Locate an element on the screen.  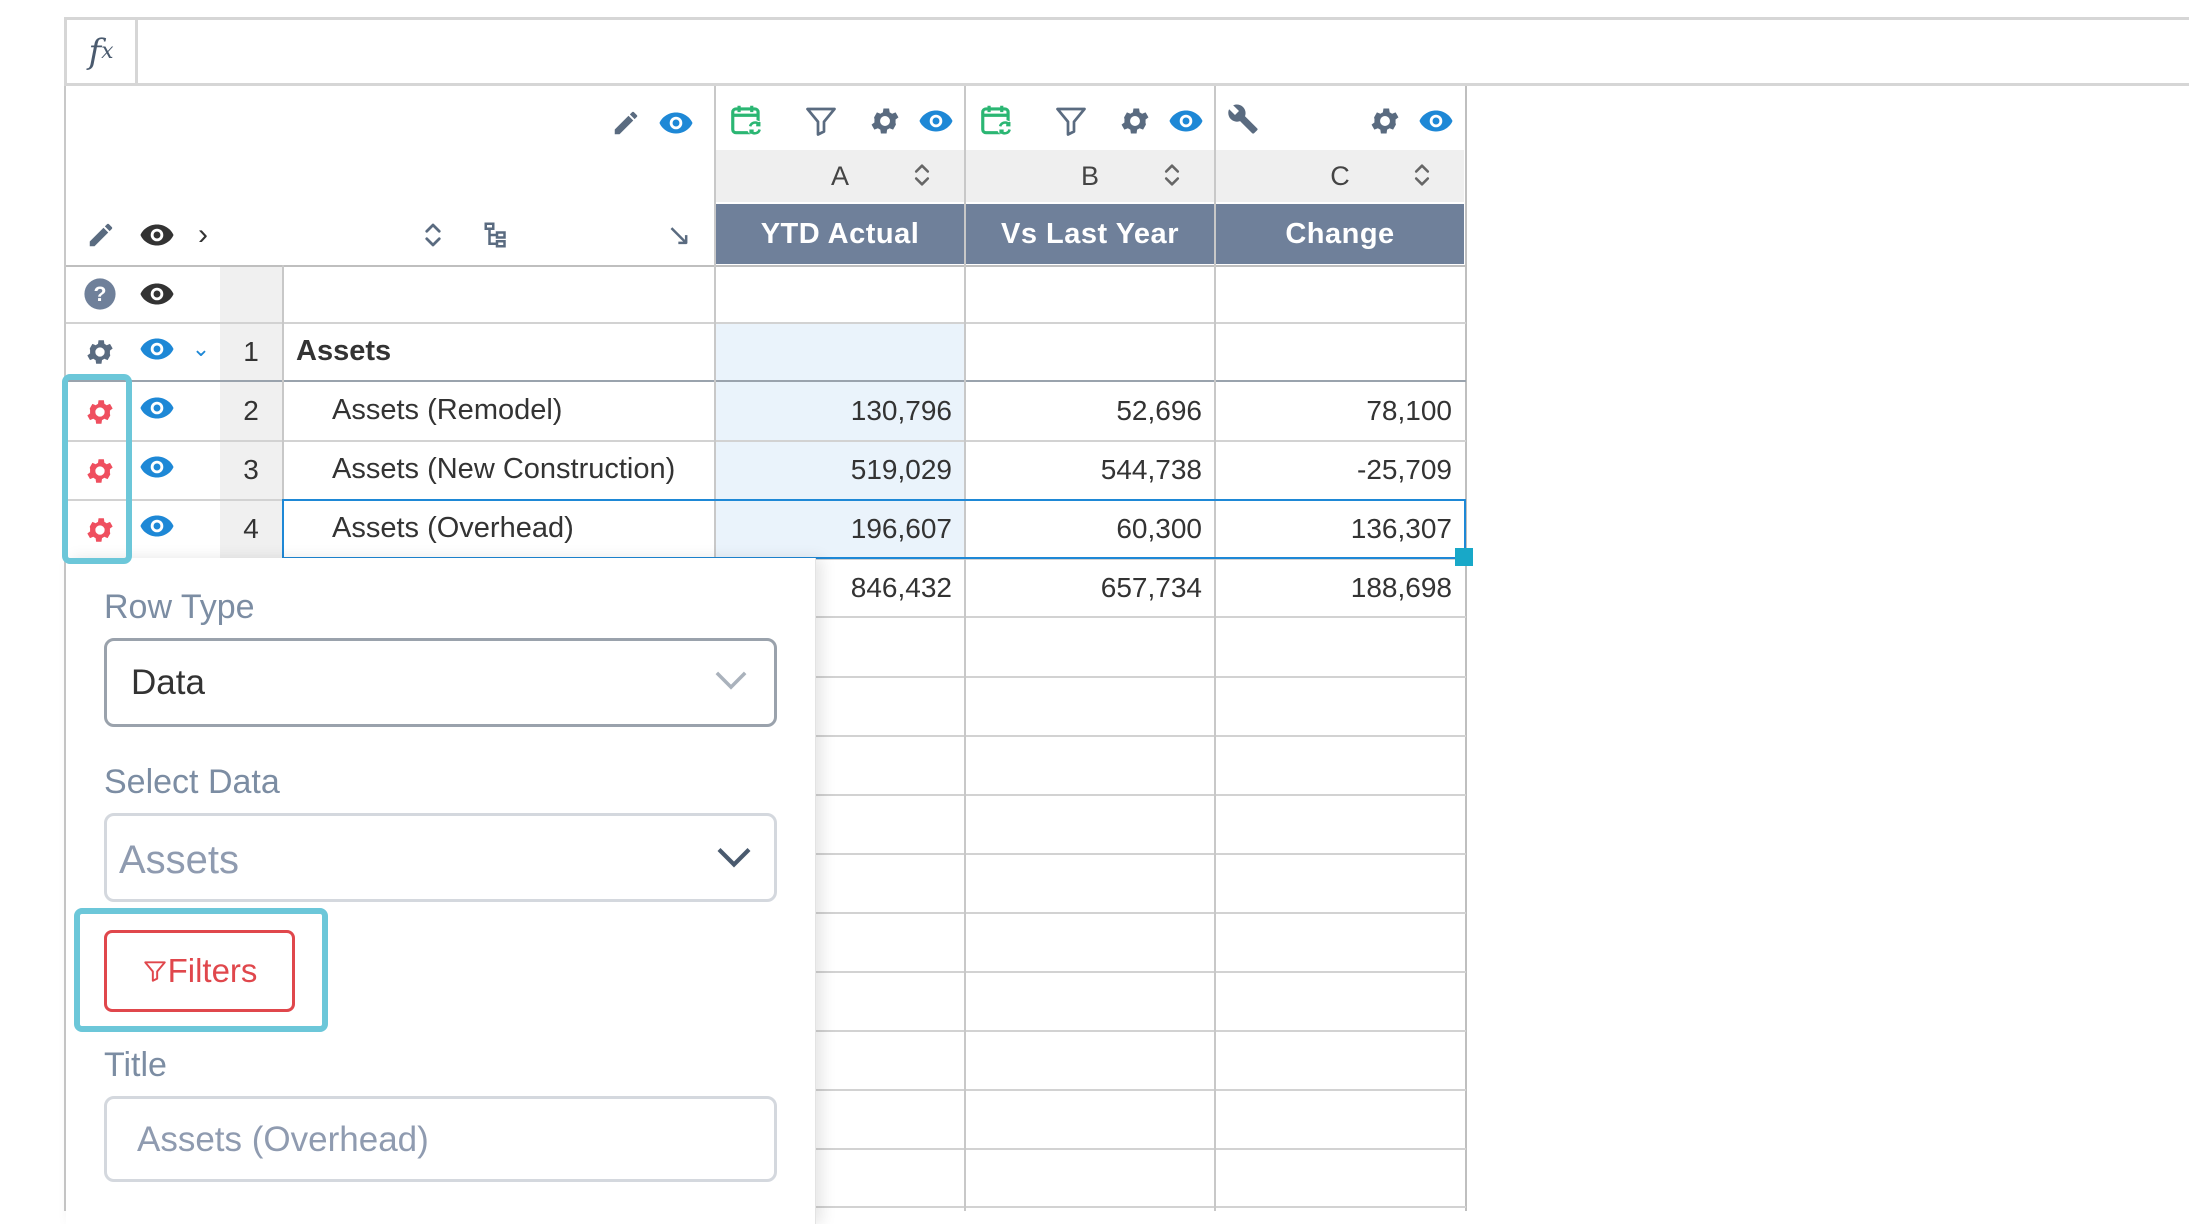
cell-value: 78,100 is located at coordinates (1334, 411).